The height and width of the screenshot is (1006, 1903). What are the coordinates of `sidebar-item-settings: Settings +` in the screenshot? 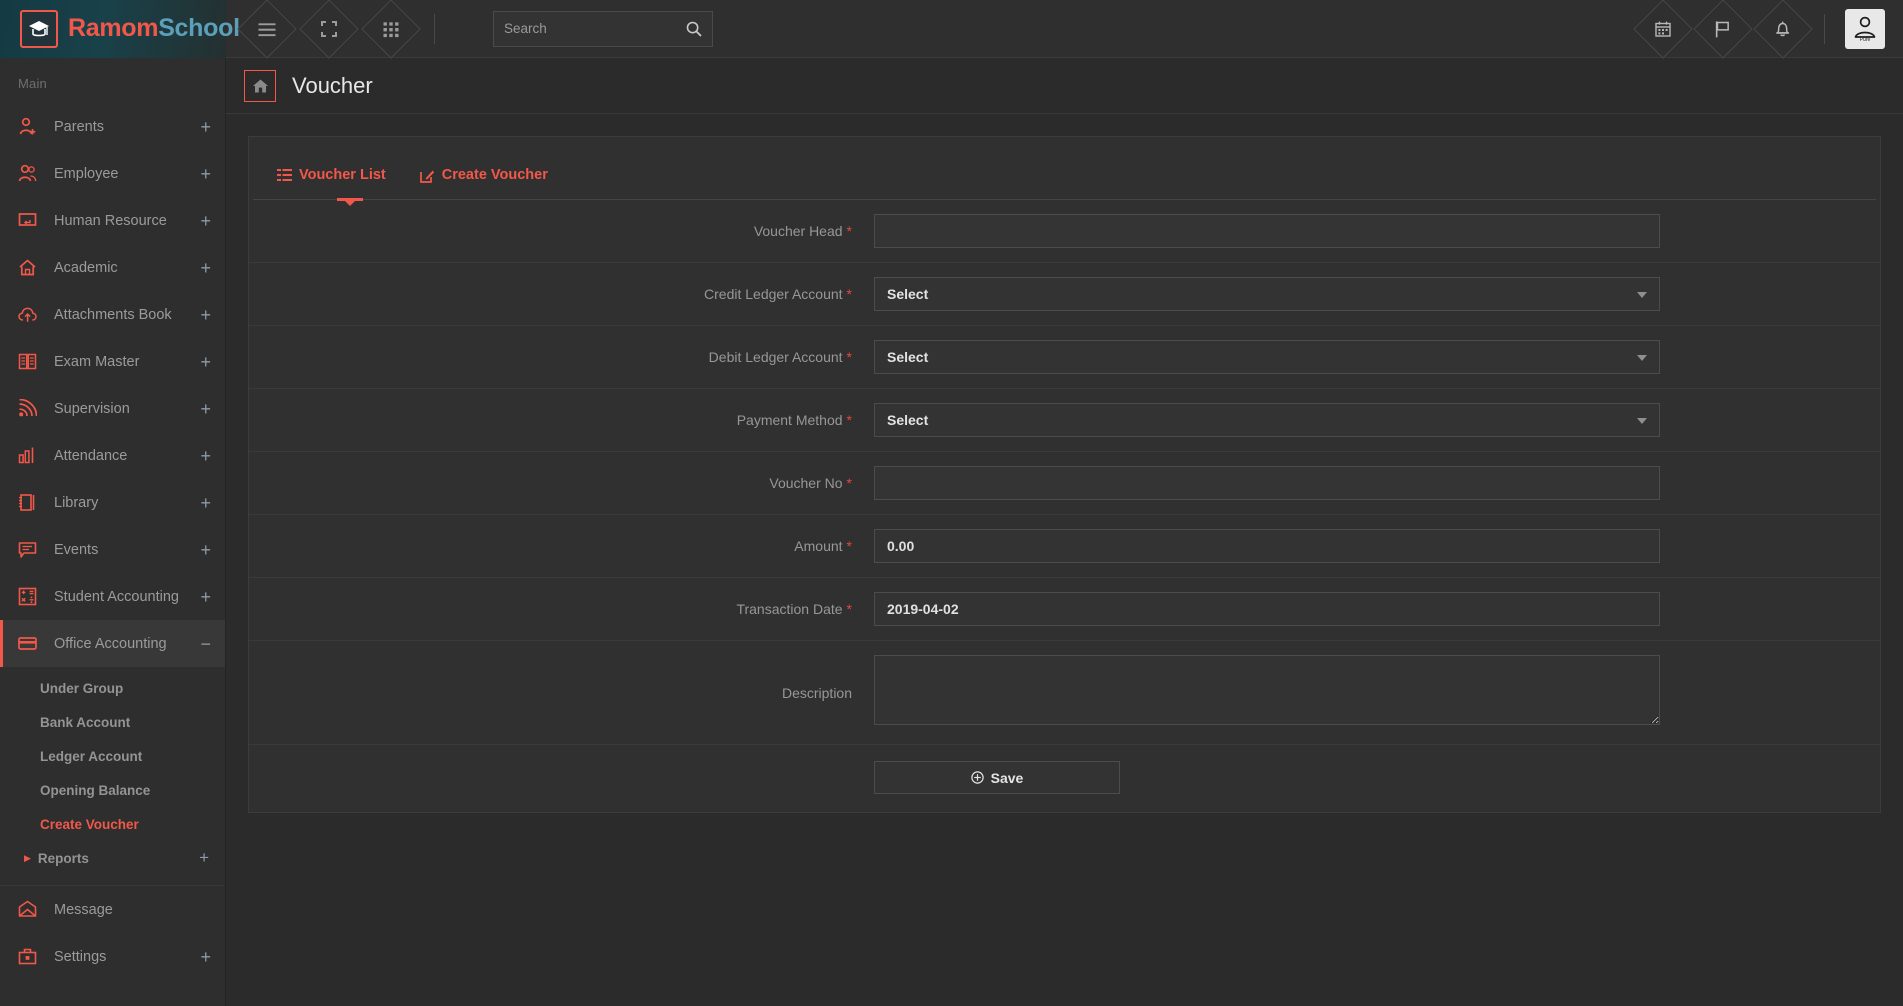 It's located at (112, 956).